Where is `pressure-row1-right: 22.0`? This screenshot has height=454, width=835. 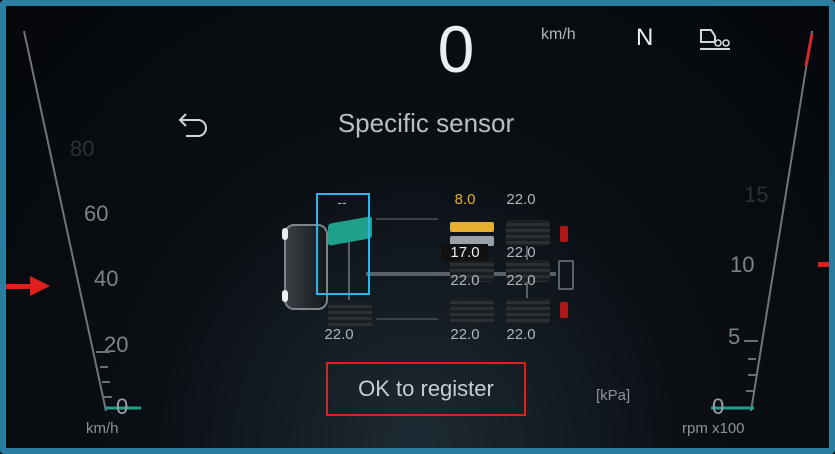 pressure-row1-right: 22.0 is located at coordinates (521, 199).